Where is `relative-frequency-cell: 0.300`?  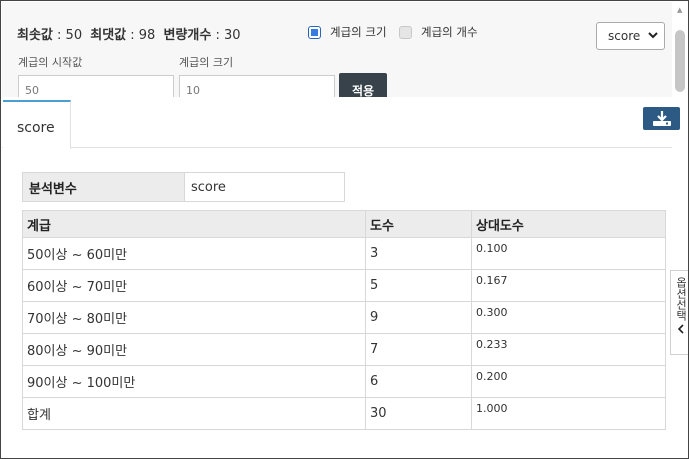
relative-frequency-cell: 0.300 is located at coordinates (568, 317).